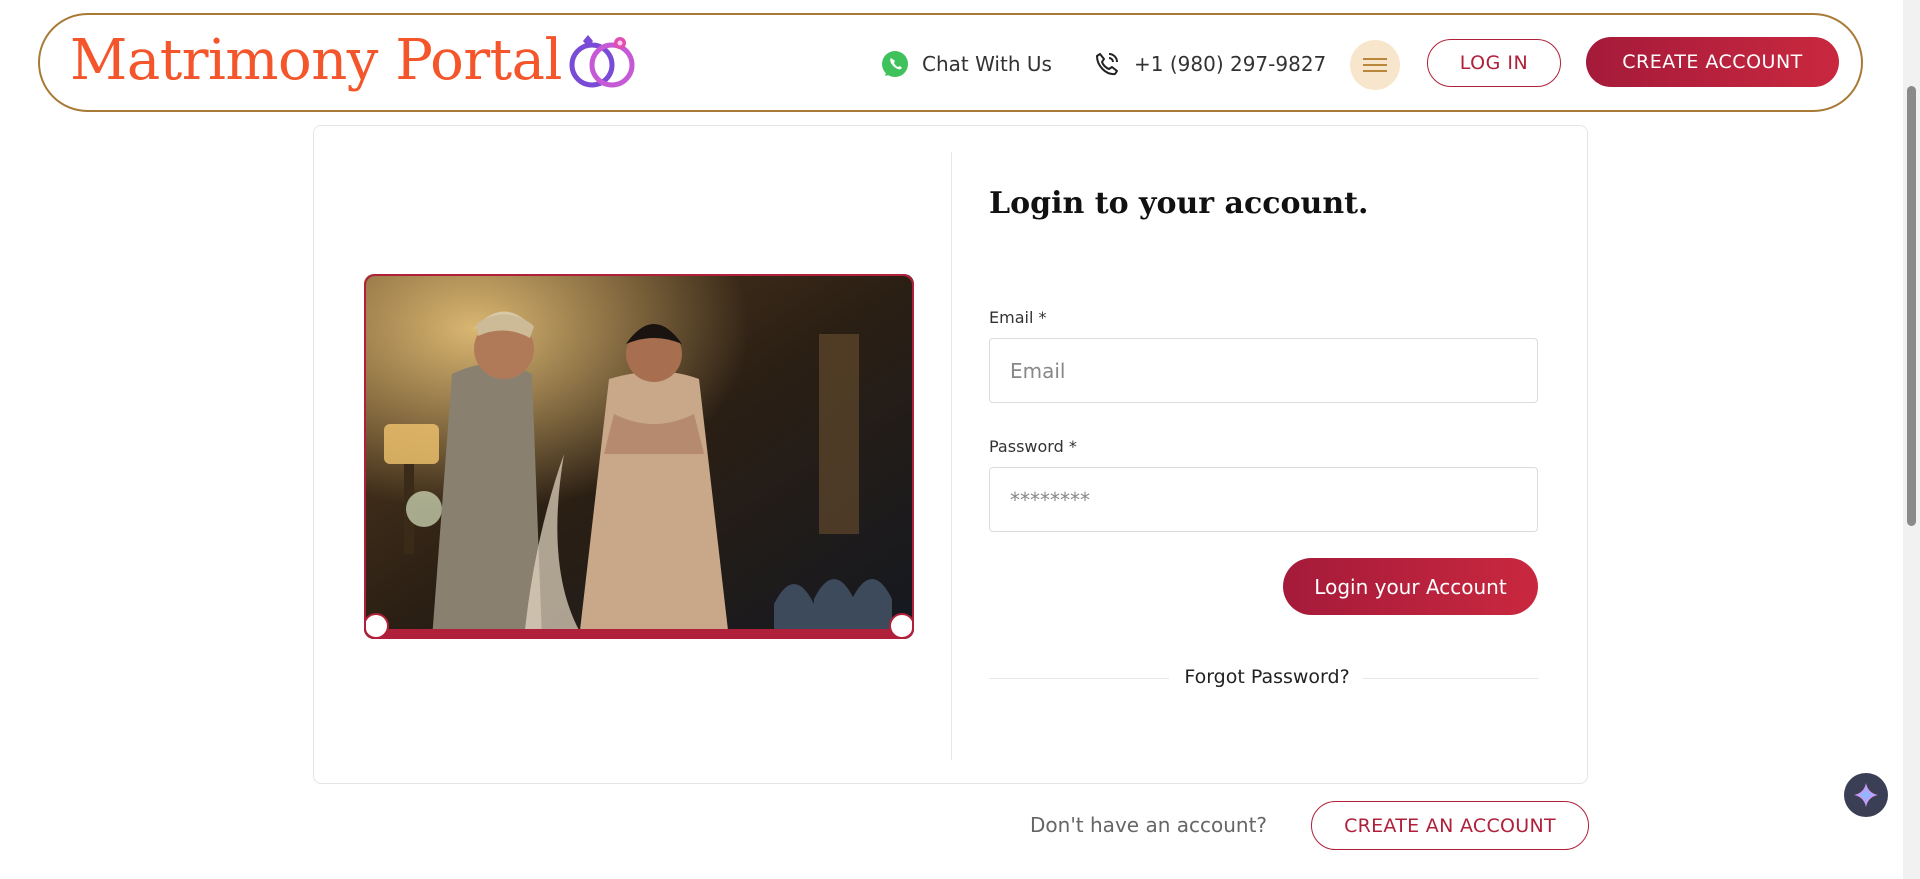  Describe the element at coordinates (1410, 586) in the screenshot. I see `login-submit-button: Login your Account` at that location.